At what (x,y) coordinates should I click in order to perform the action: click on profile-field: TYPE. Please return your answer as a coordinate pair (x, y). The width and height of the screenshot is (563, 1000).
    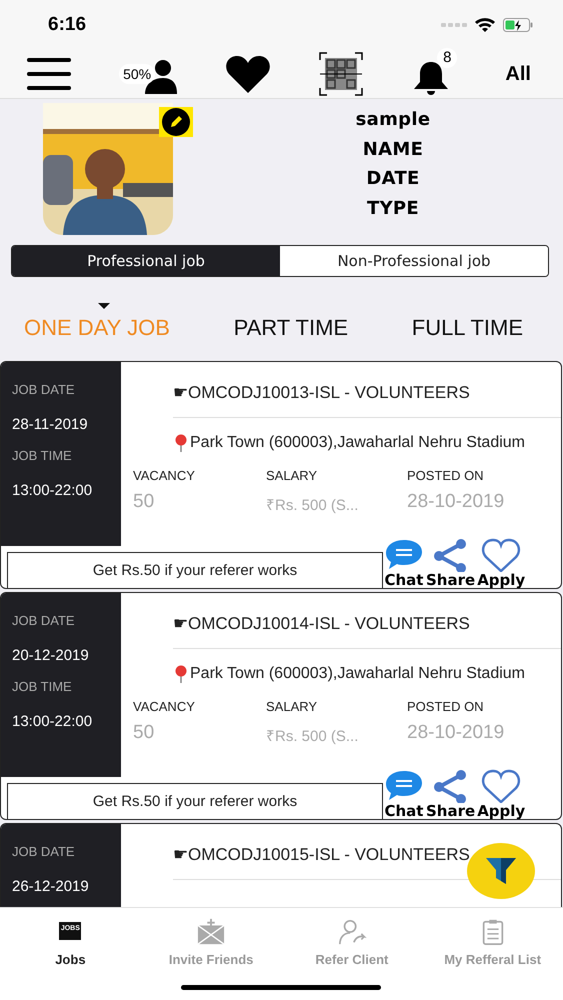
    Looking at the image, I should click on (392, 212).